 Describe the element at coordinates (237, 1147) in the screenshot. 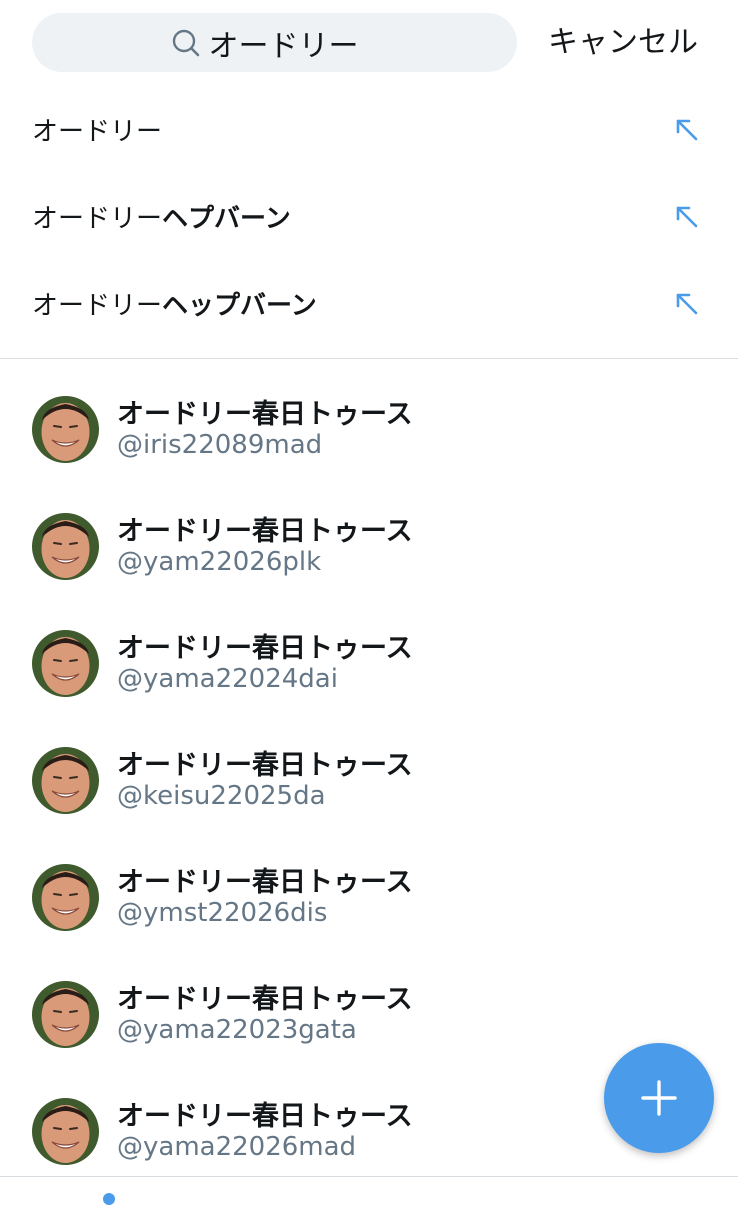

I see `user-handle: @yama22026mad` at that location.